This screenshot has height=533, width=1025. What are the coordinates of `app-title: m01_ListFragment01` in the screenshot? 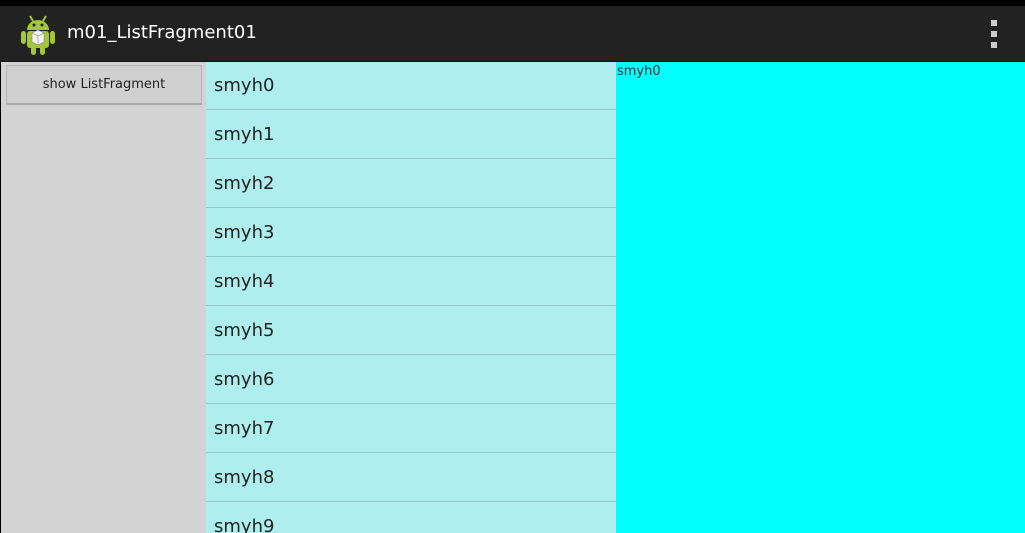 It's located at (162, 32).